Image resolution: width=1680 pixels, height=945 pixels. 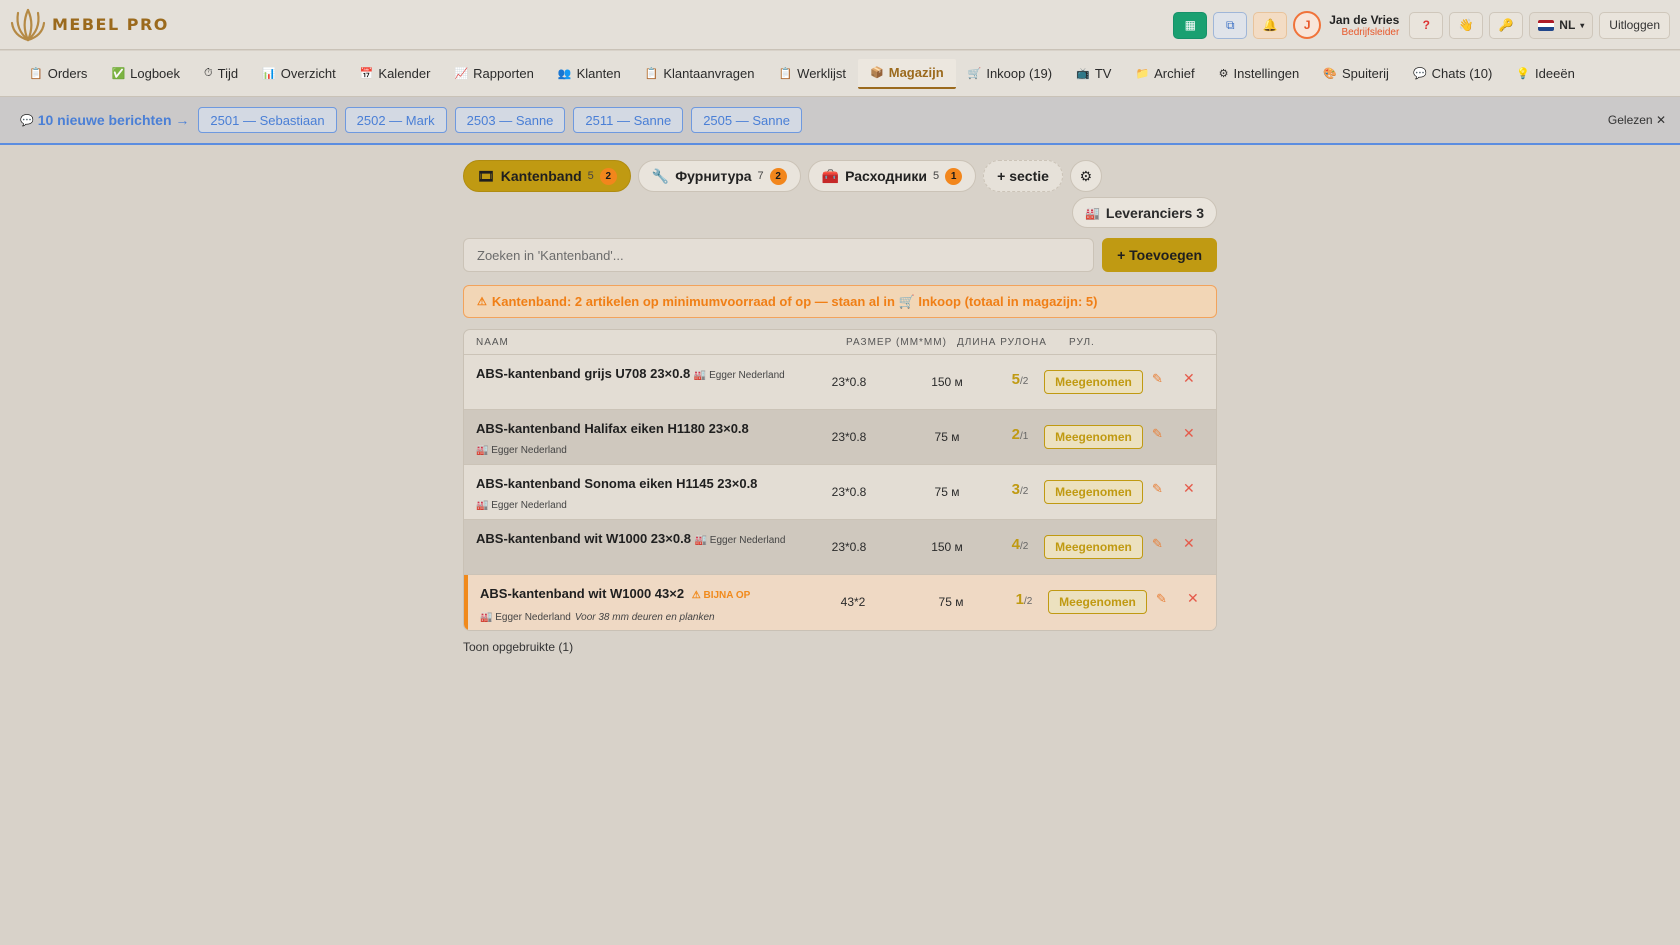 What do you see at coordinates (510, 120) in the screenshot?
I see `message-chip: 2503 — Sanne` at bounding box center [510, 120].